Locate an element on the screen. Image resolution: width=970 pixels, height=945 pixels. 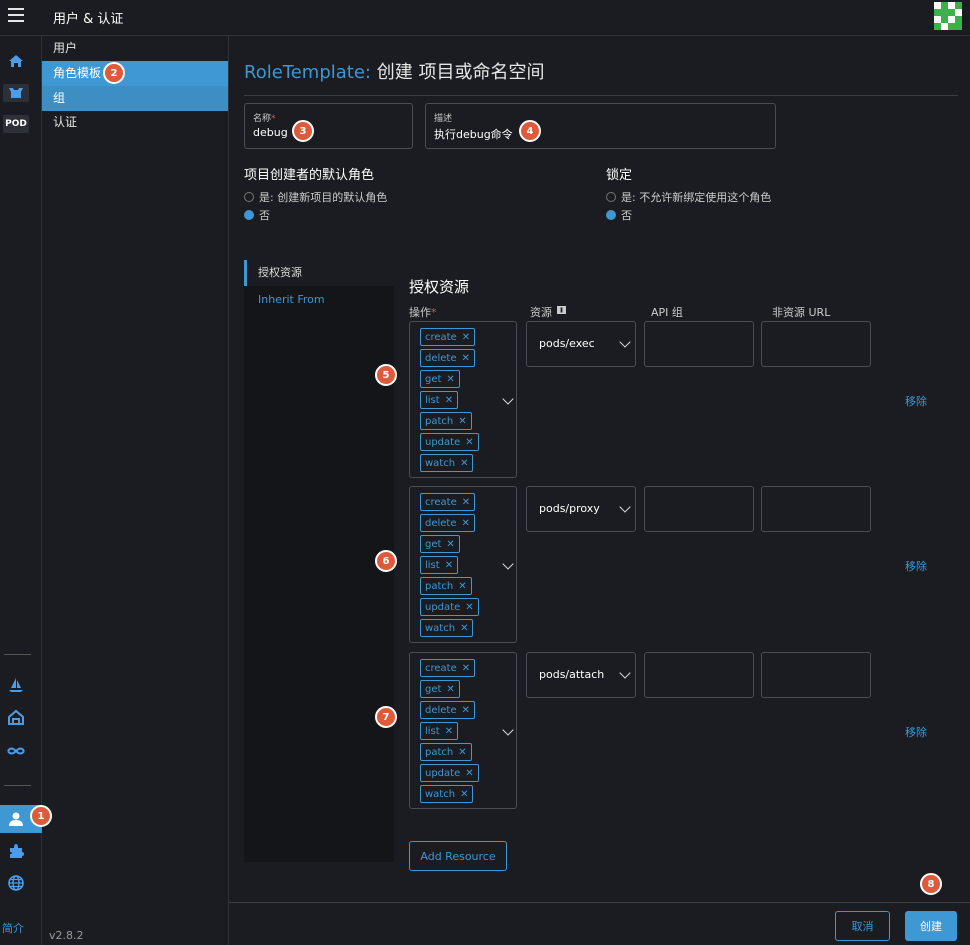
locked-yes-radio: 是: 不允许新绑定使用这个角色 is located at coordinates (688, 197).